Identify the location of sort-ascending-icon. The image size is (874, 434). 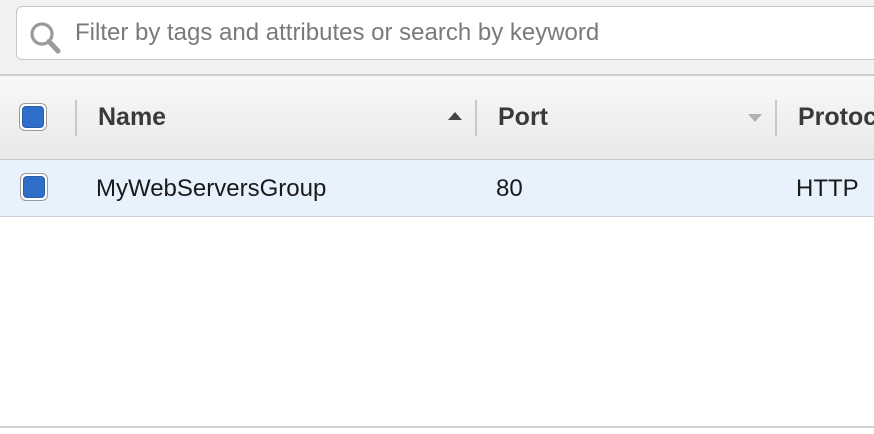
(455, 116).